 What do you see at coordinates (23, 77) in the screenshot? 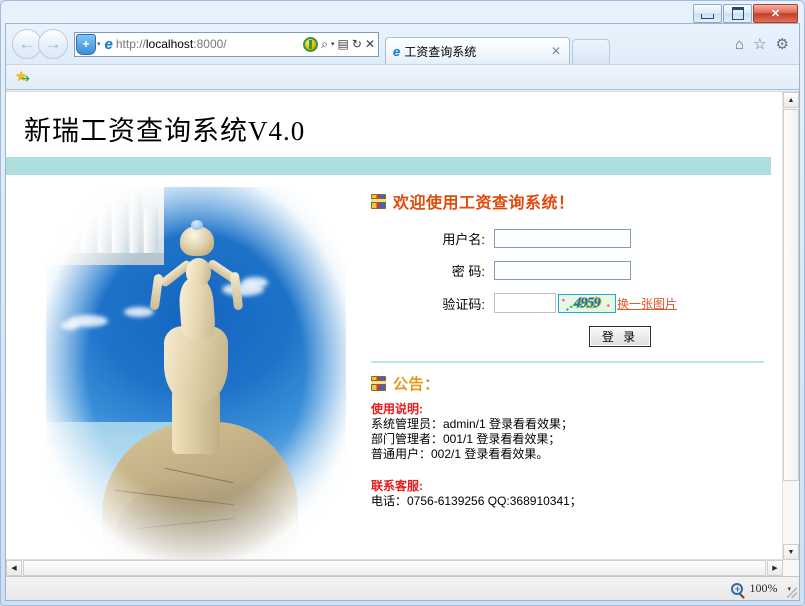
I see `add-to-favorites-icon: ★ ➜` at bounding box center [23, 77].